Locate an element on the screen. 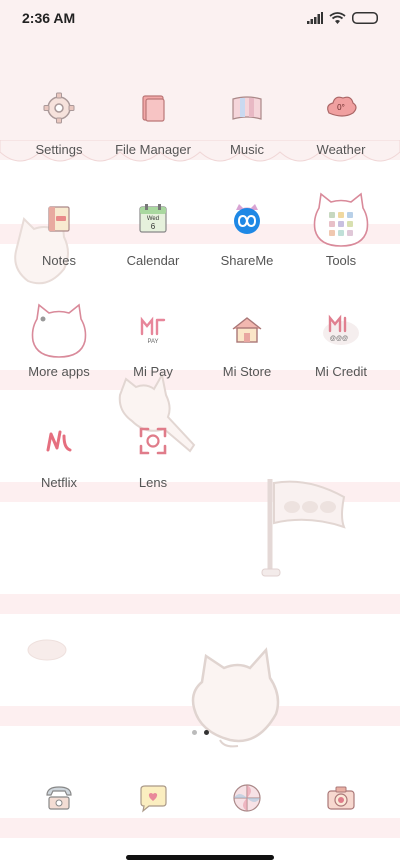  app-label: Settings is located at coordinates (59, 149).